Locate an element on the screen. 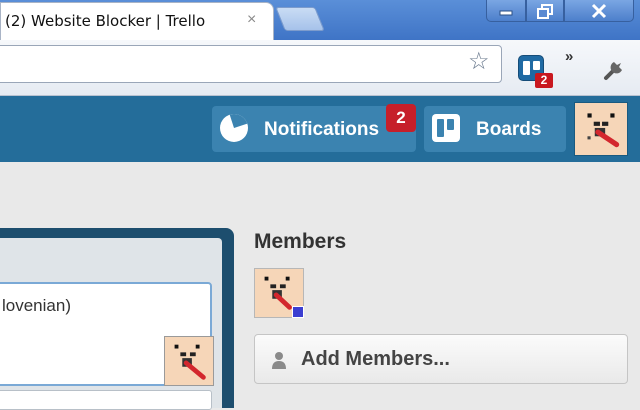  members-heading: Members is located at coordinates (300, 241).